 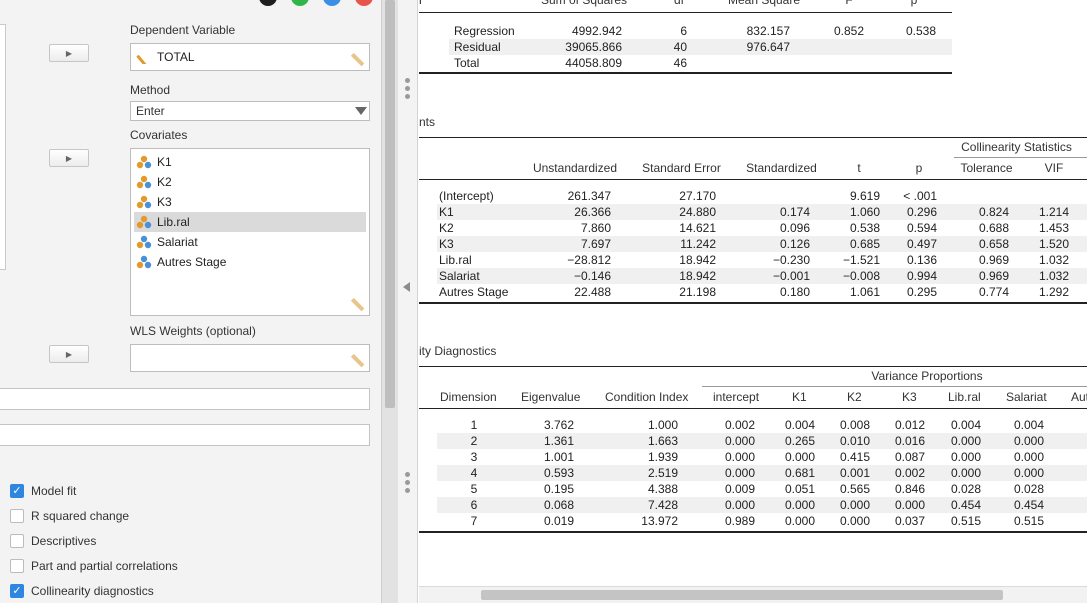 I want to click on anova-header-ms: Mean Square, so click(x=764, y=3).